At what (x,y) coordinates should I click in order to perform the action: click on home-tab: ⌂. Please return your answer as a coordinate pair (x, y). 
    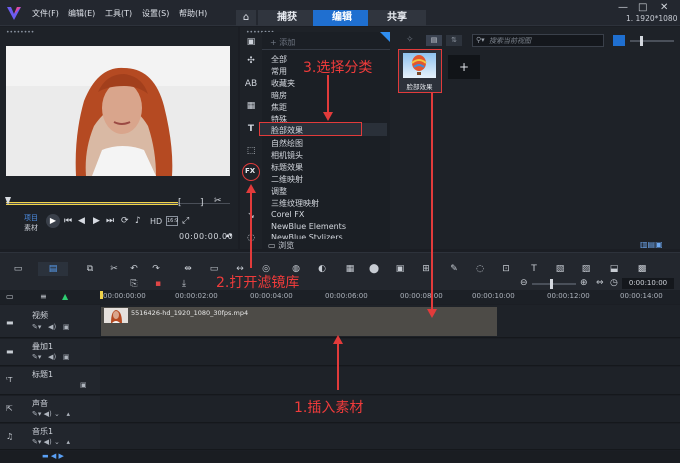
    Looking at the image, I should click on (246, 18).